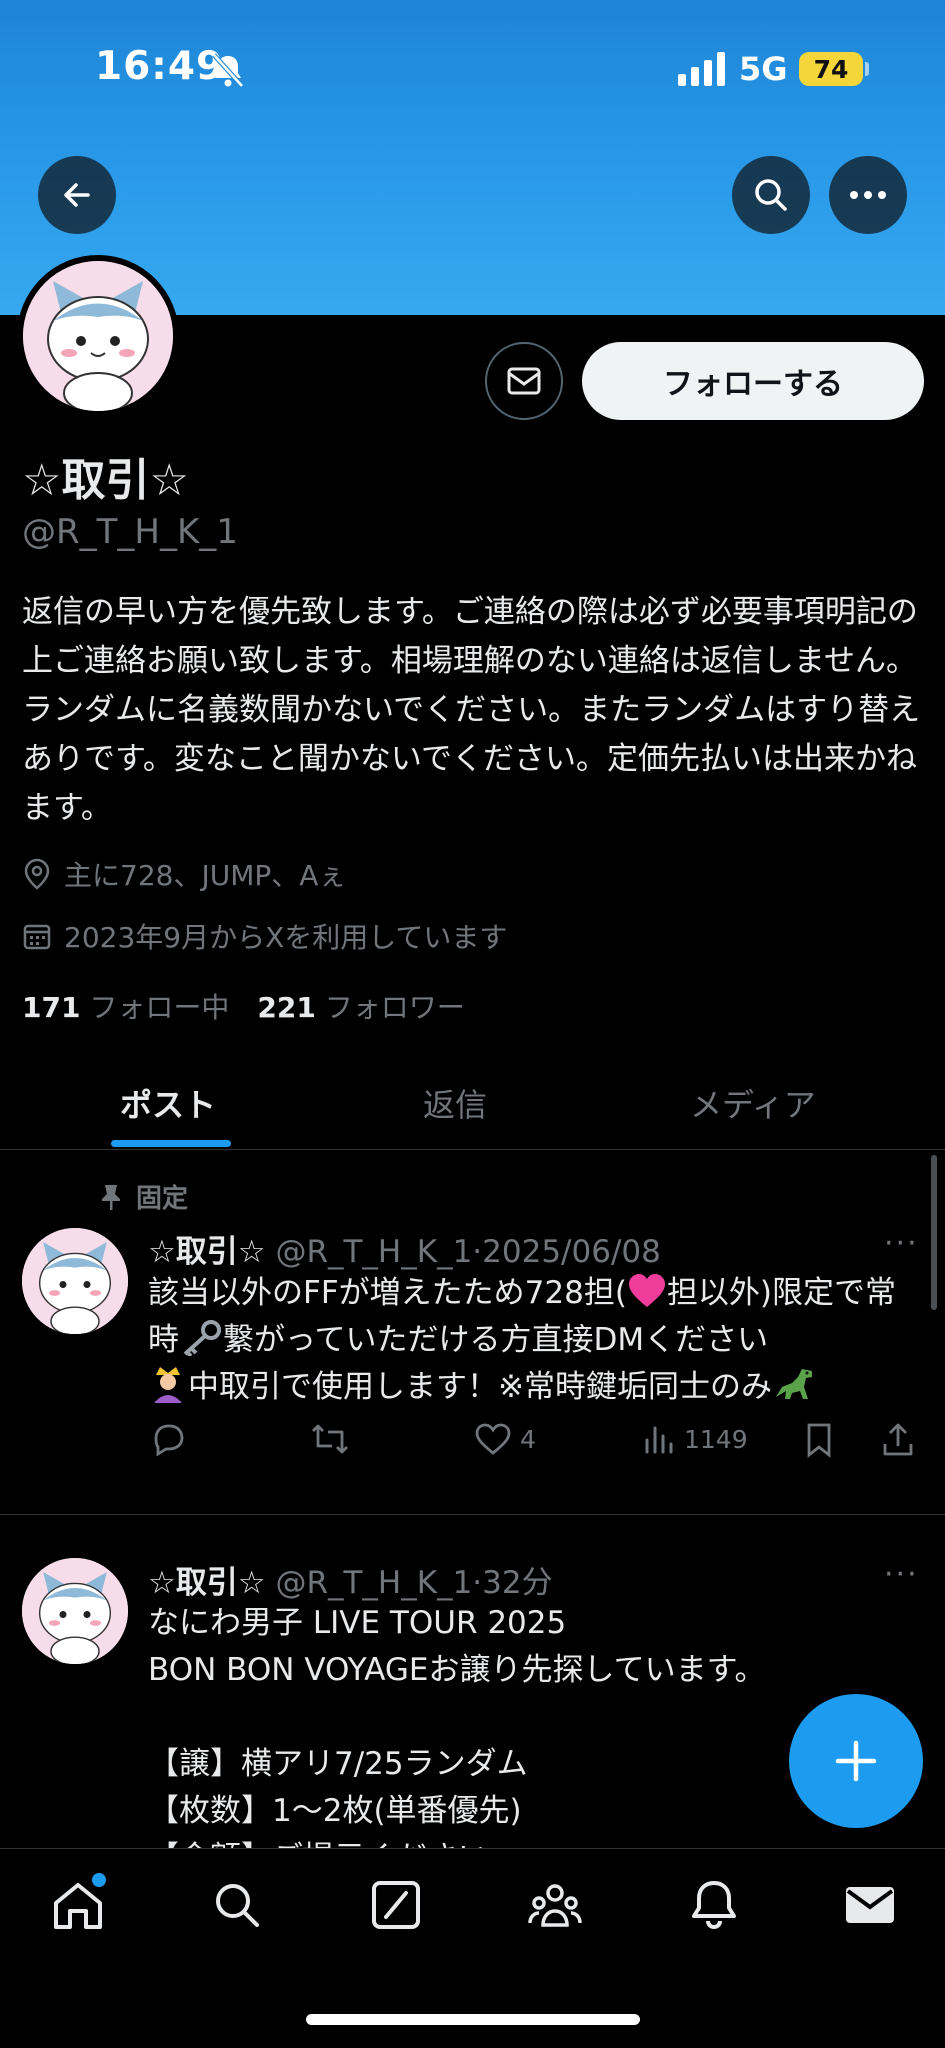 This screenshot has width=945, height=2048. I want to click on post-line: BON BON VOYAGEお譲り先探しています。, so click(457, 1670).